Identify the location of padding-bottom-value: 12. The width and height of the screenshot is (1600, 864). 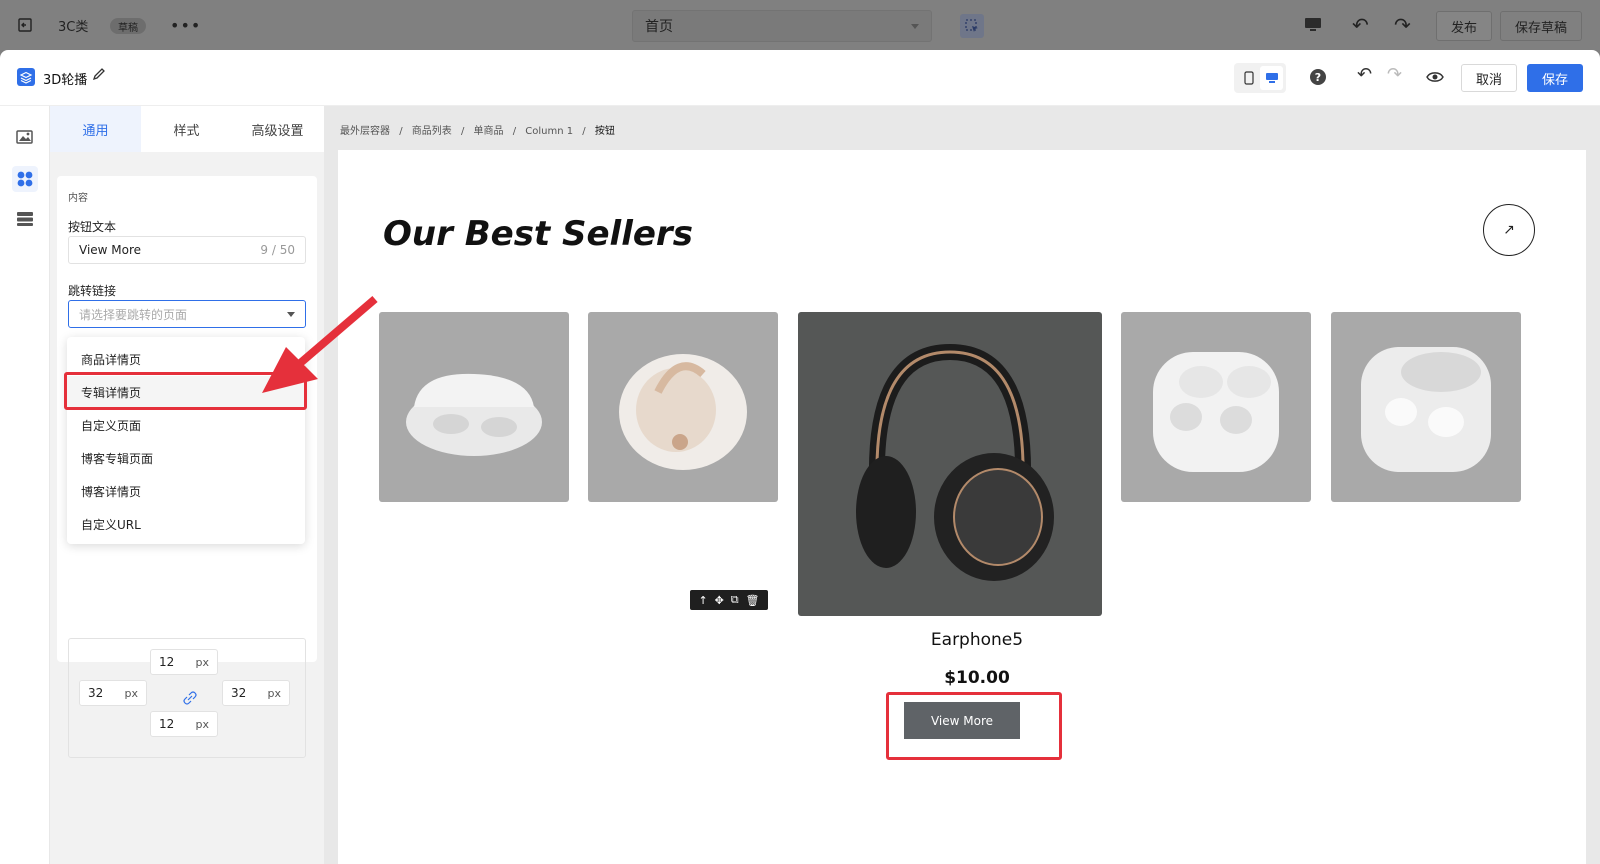
(167, 724).